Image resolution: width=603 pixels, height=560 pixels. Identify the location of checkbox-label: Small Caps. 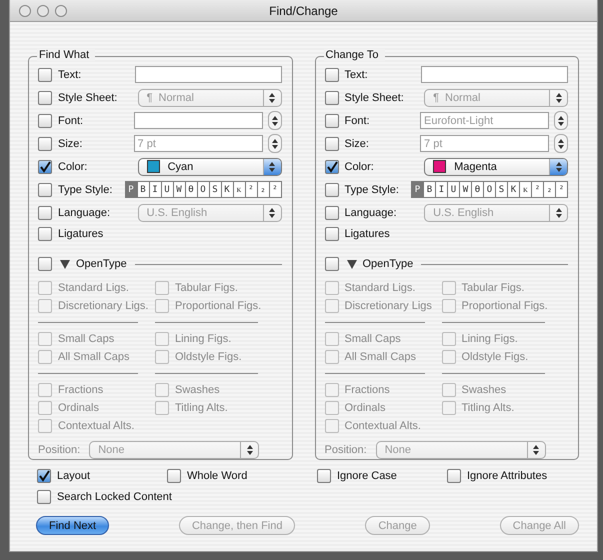
(372, 338).